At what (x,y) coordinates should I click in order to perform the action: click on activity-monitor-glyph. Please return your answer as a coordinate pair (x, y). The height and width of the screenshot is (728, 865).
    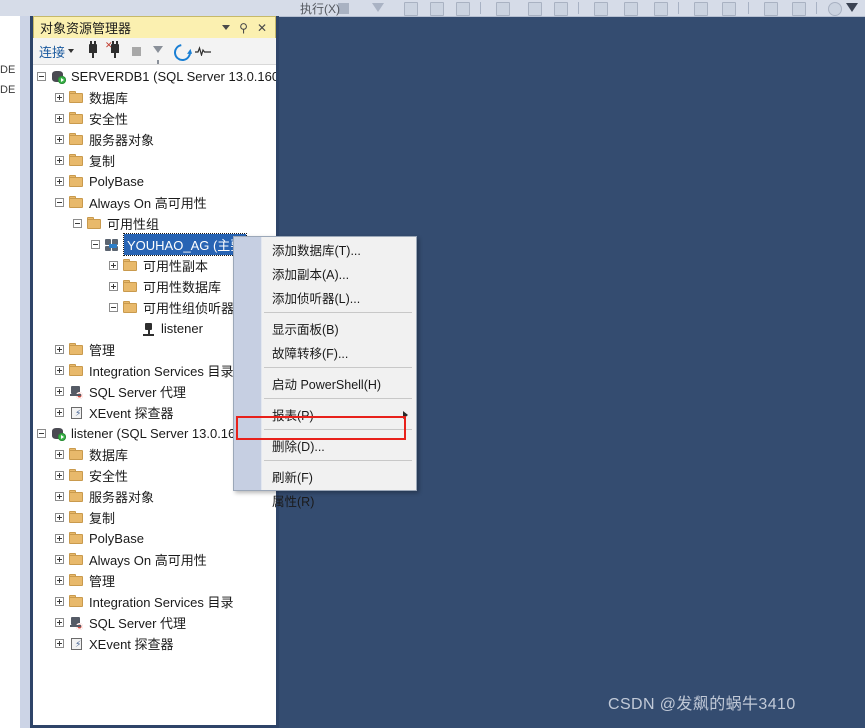
    Looking at the image, I should click on (203, 51).